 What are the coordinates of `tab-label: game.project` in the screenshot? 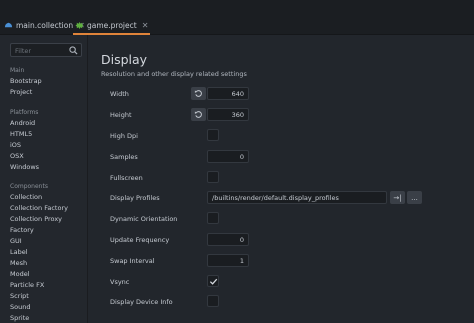 It's located at (112, 25).